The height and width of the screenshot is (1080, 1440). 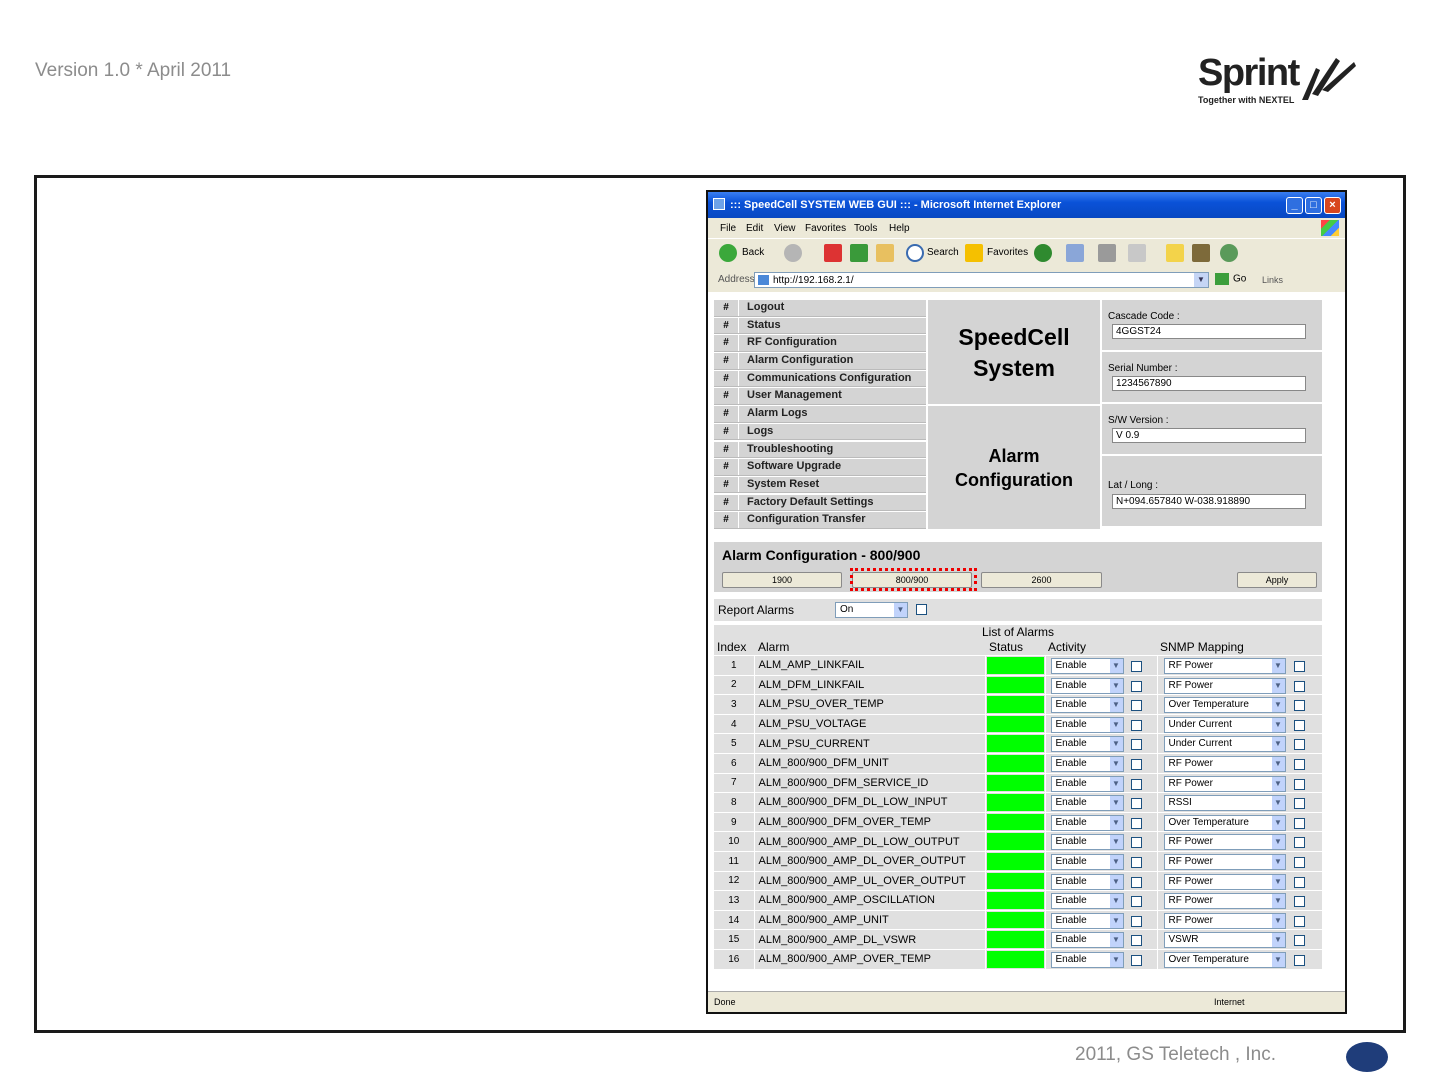 What do you see at coordinates (1201, 280) in the screenshot?
I see `address-dropdown-icon: ▼` at bounding box center [1201, 280].